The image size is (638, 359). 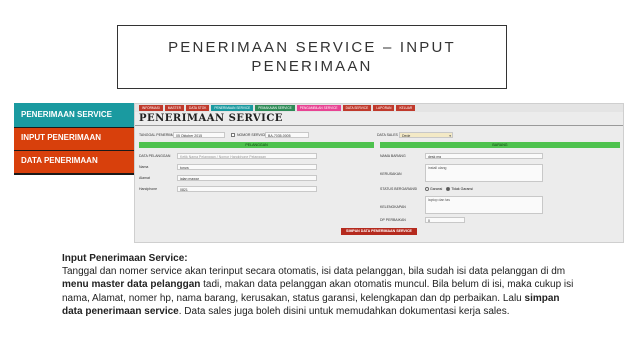 I want to click on kerusakan-label: KERUSAKAN, so click(x=391, y=174).